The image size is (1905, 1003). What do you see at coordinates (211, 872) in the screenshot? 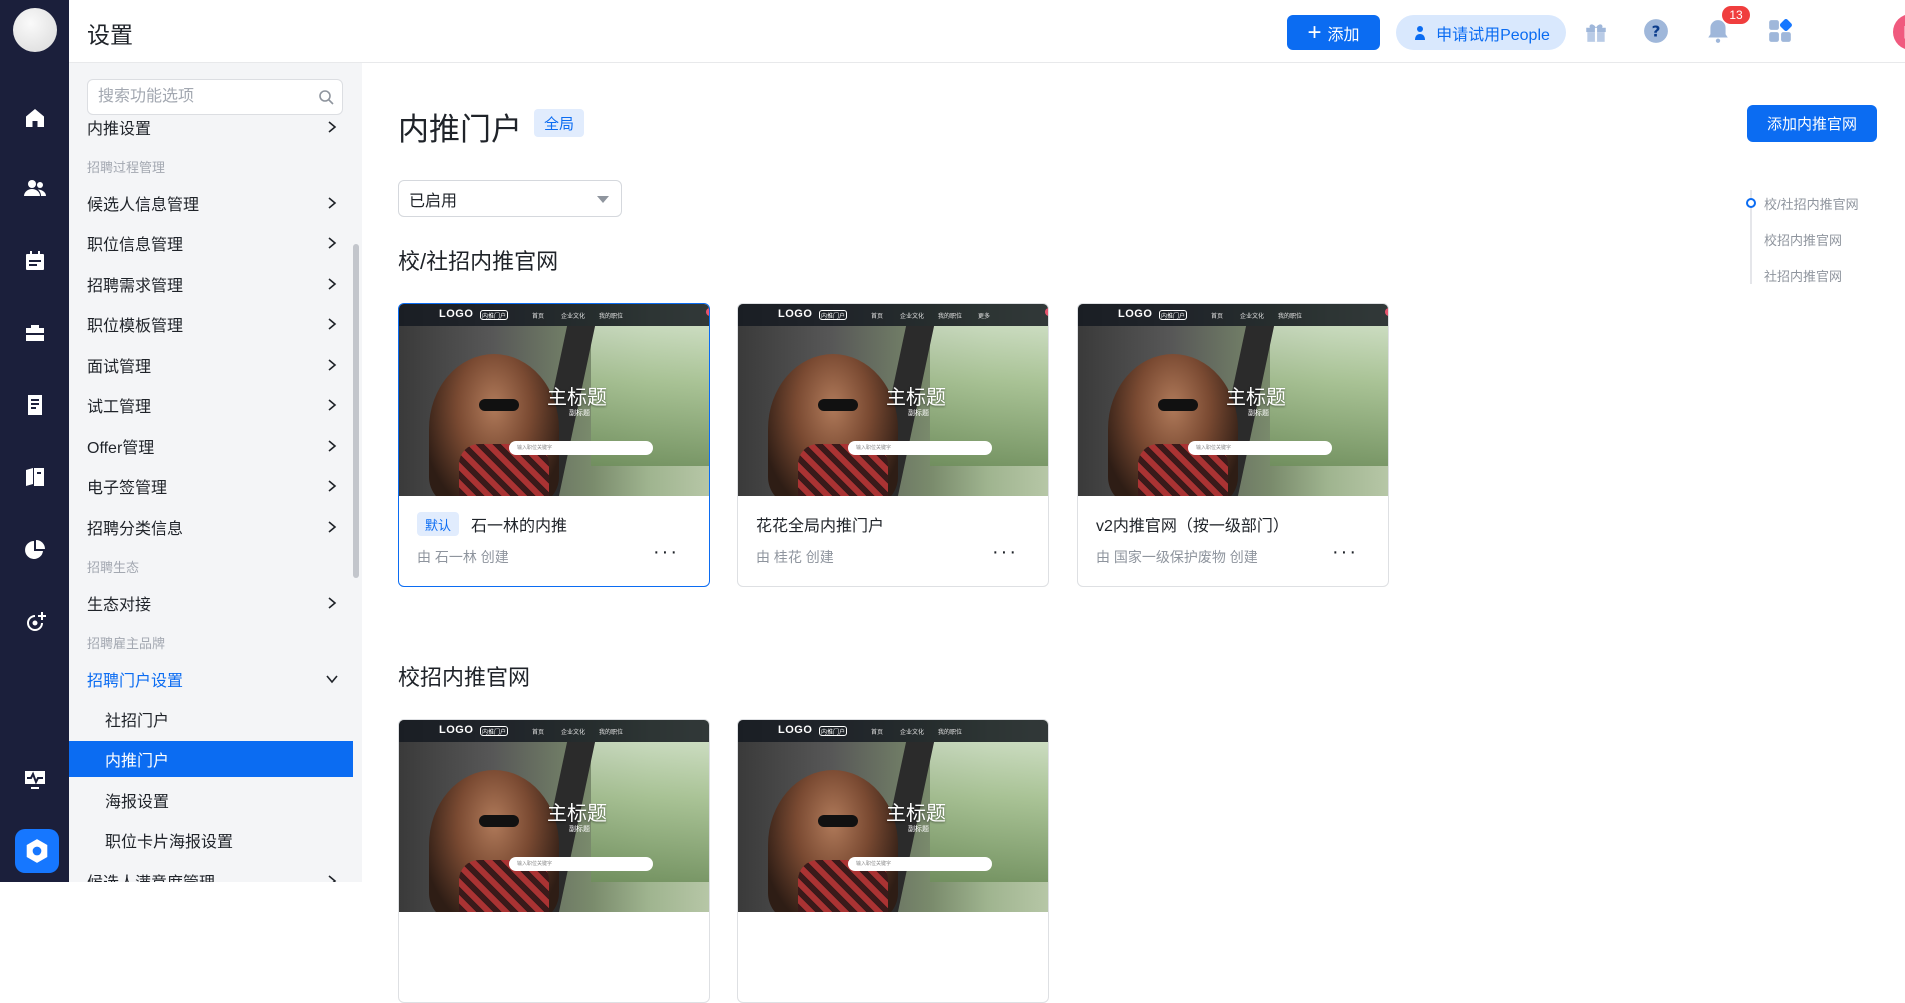
I see `sidebar-item-candidate-satisfaction: 候选人满意度管理` at bounding box center [211, 872].